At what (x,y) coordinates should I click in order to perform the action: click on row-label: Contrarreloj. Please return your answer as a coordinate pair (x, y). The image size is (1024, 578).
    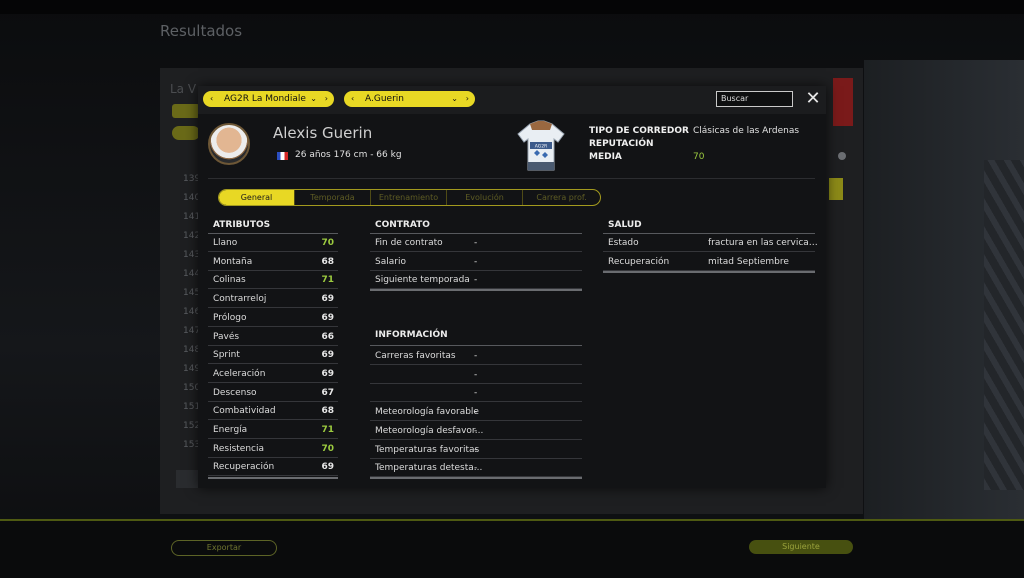
    Looking at the image, I should click on (240, 299).